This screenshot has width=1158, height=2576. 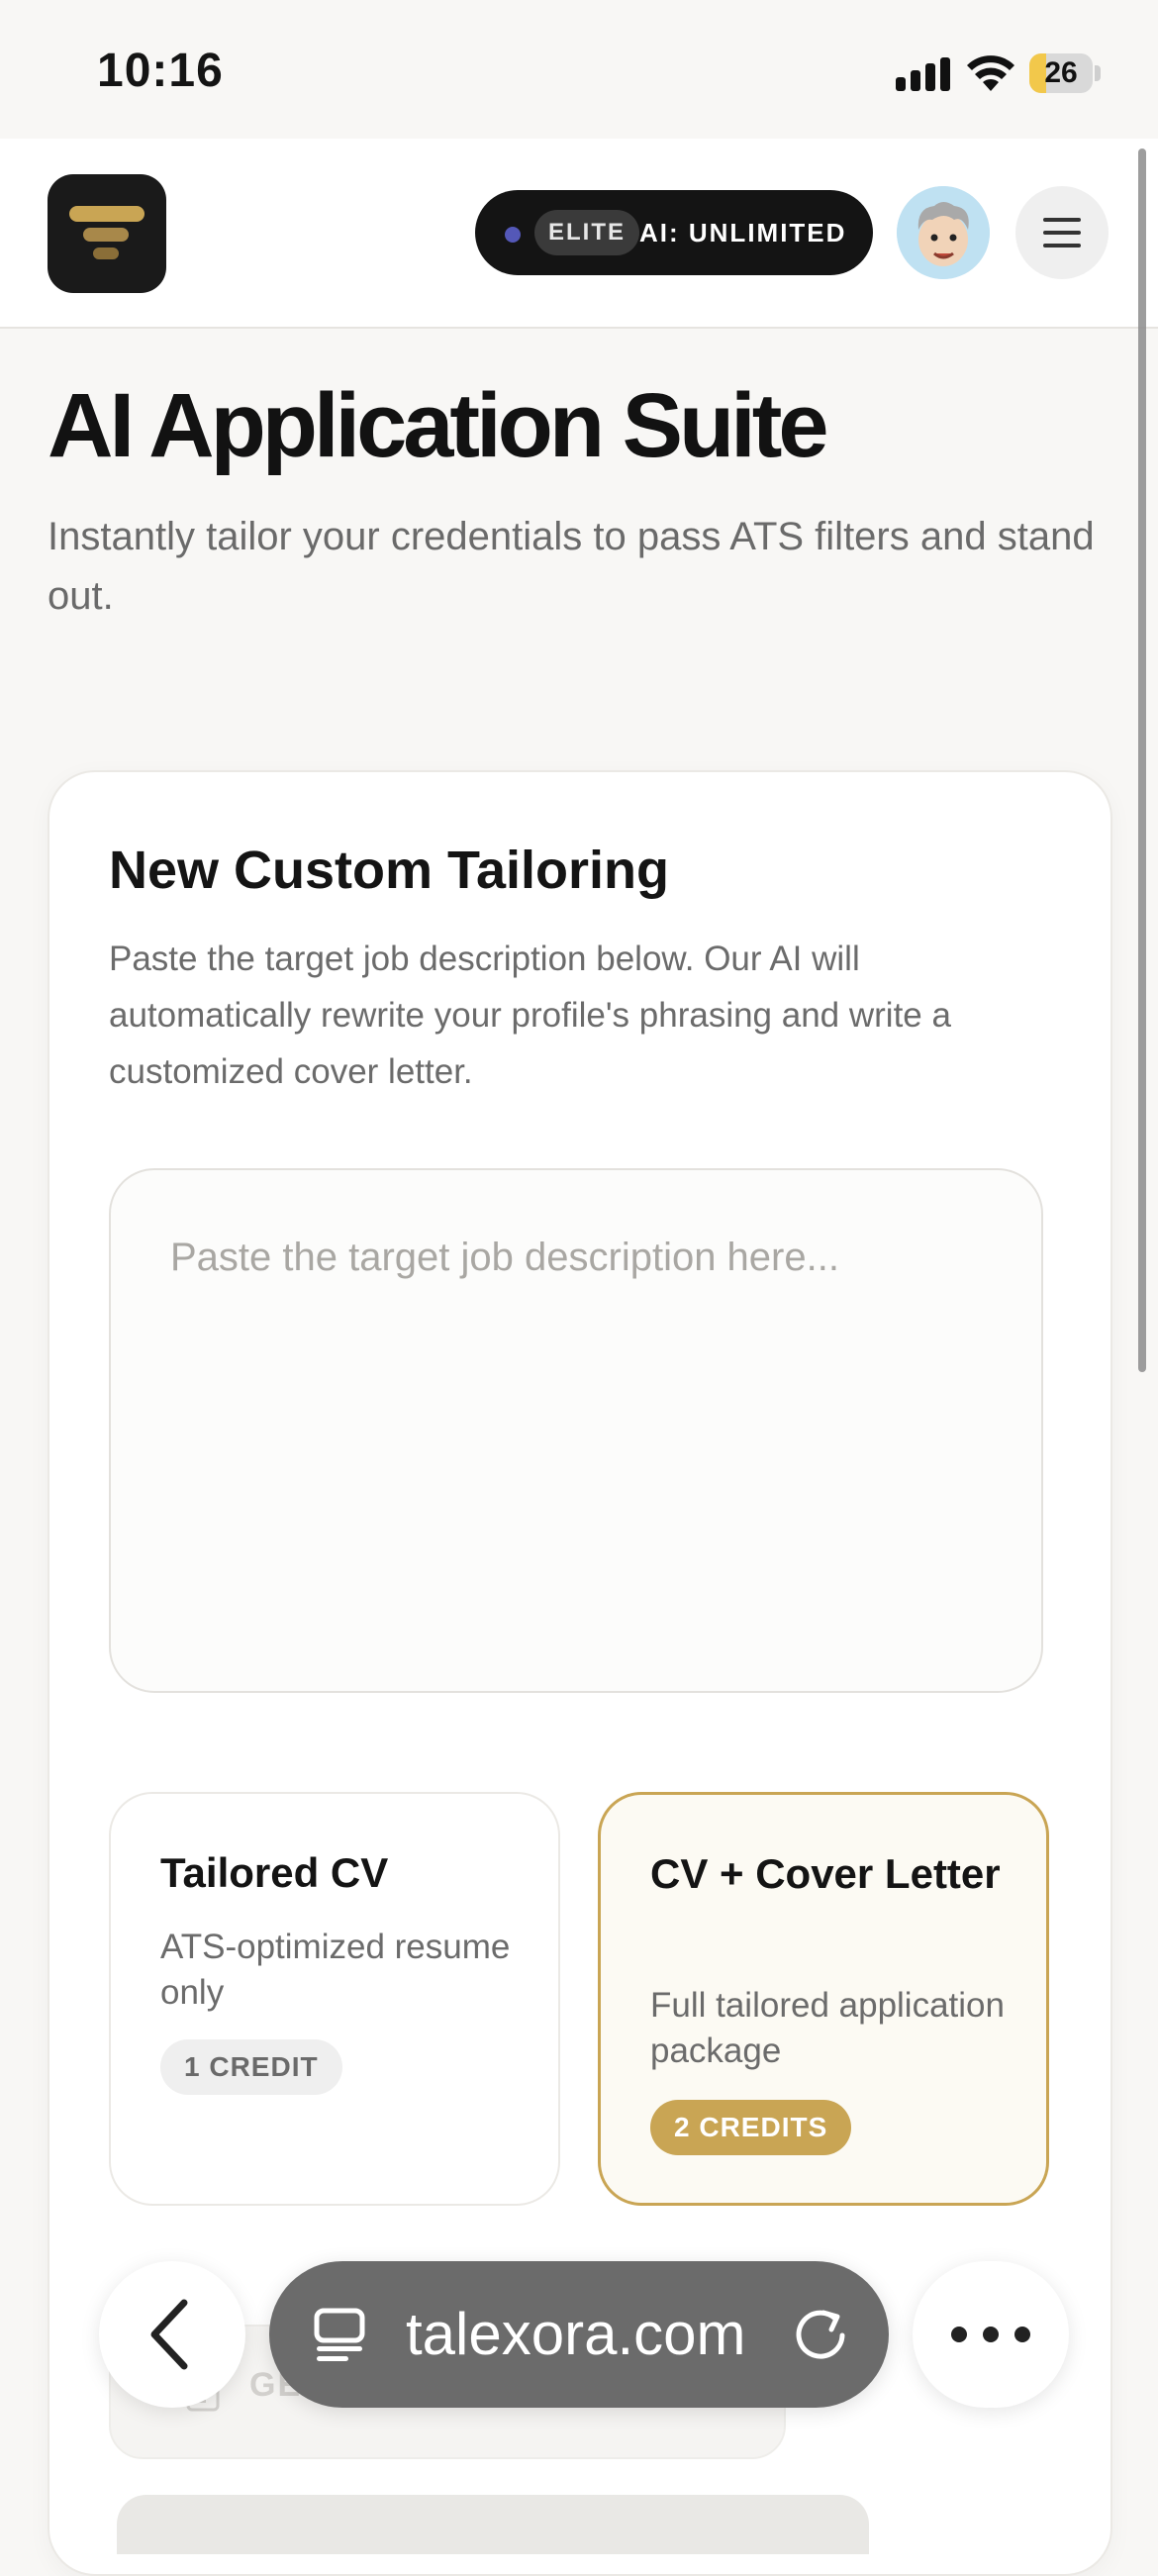 I want to click on plan-status-pill: ELITE AI: UNLIMITED, so click(x=674, y=232).